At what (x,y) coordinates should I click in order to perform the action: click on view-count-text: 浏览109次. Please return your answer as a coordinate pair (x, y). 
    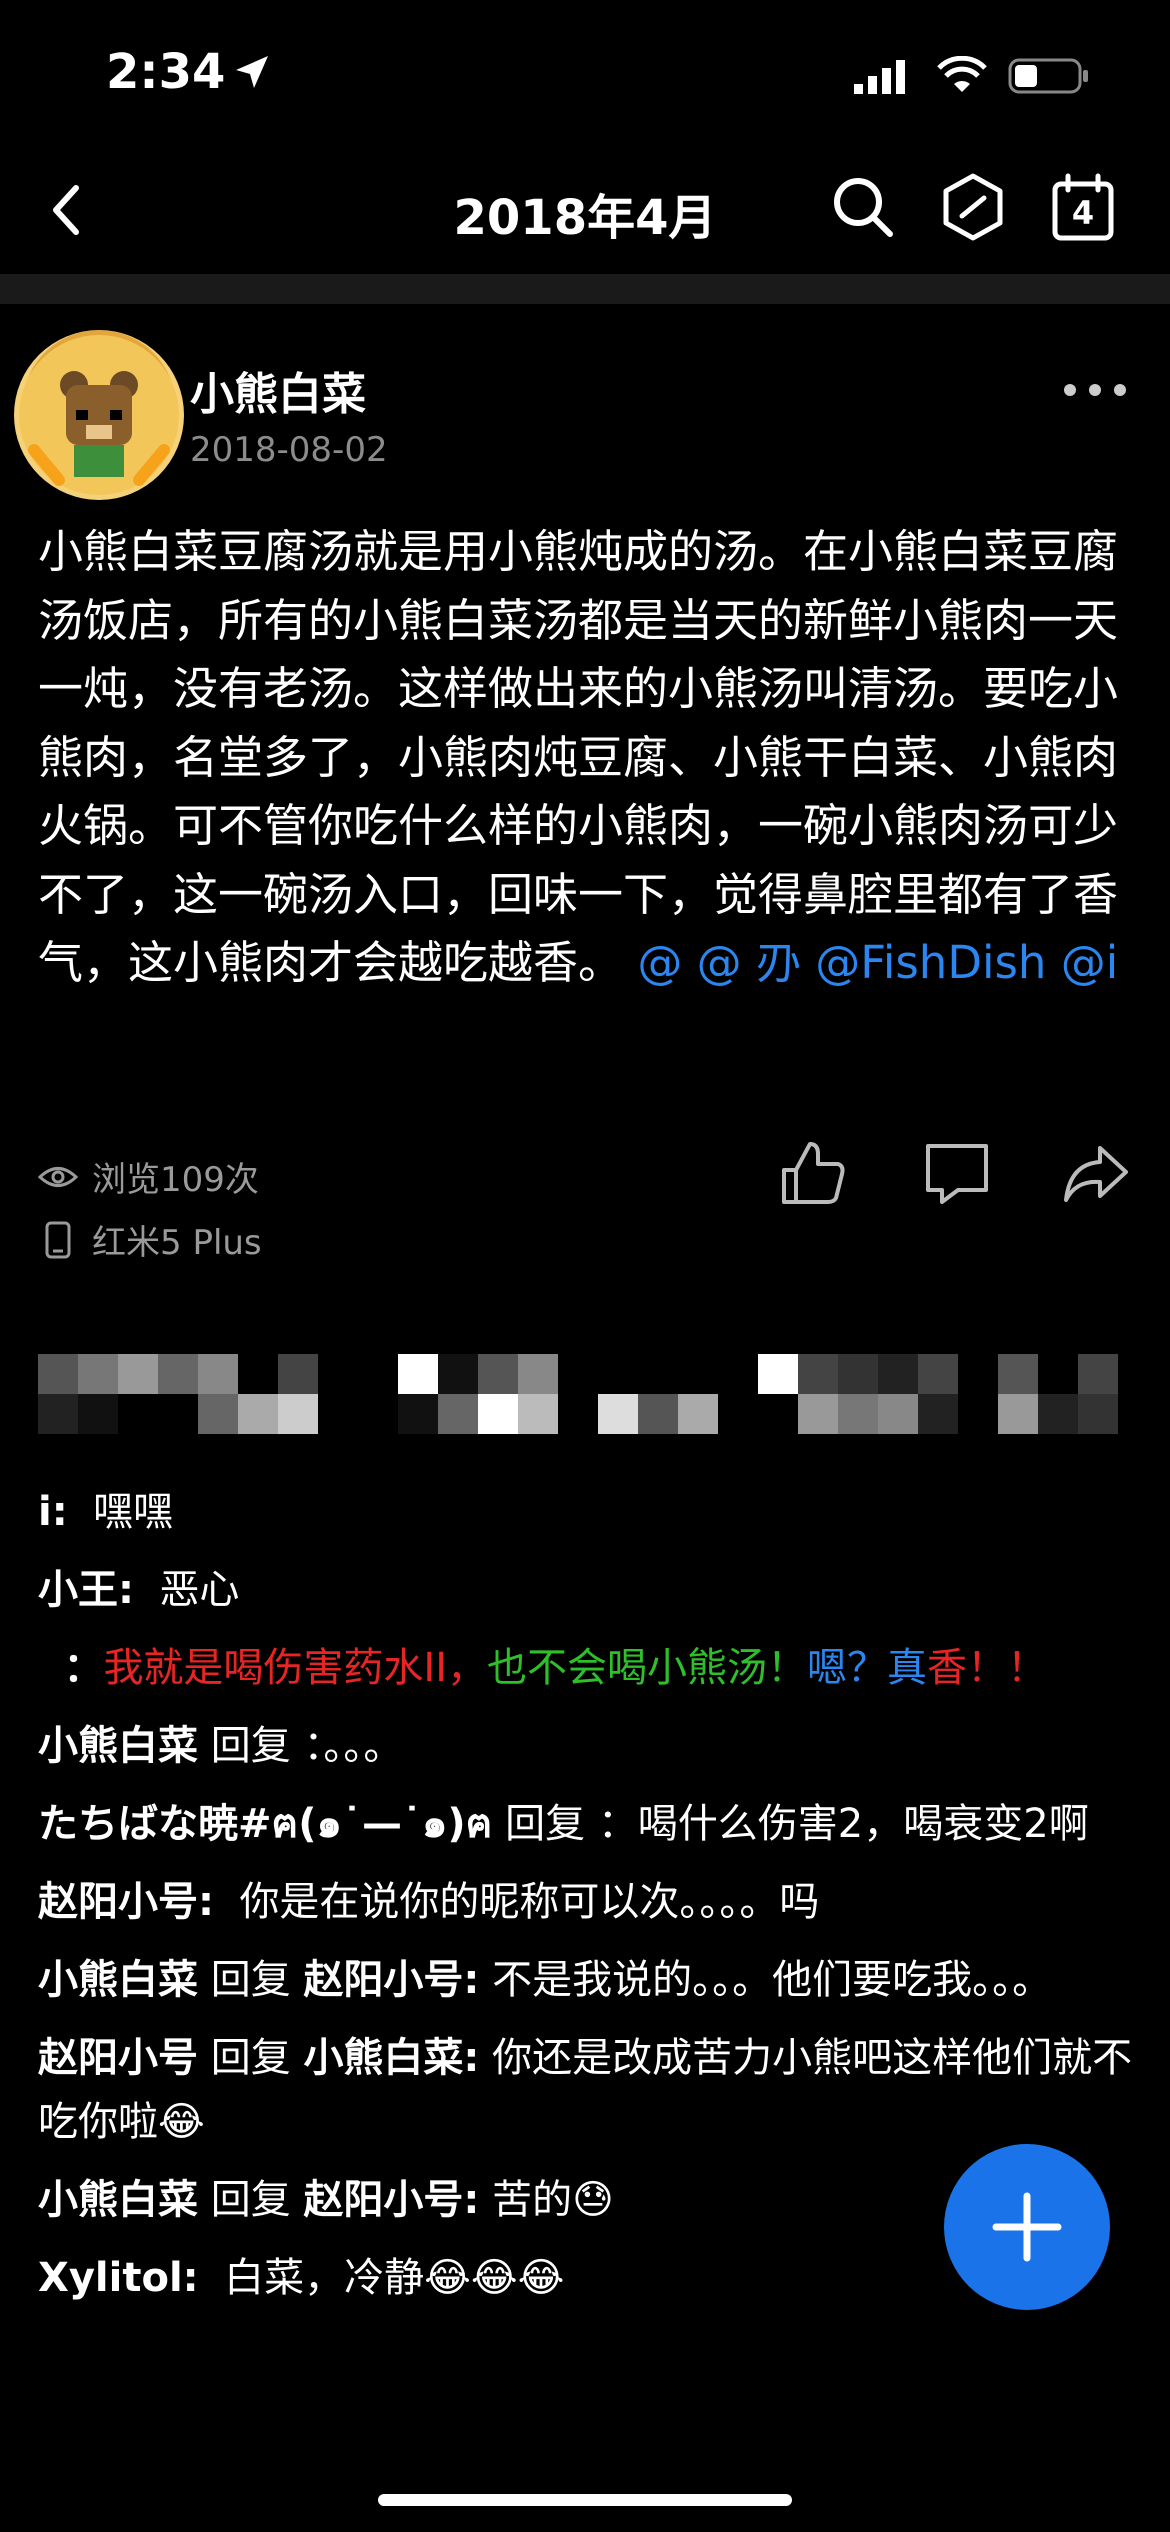
    Looking at the image, I should click on (175, 1180).